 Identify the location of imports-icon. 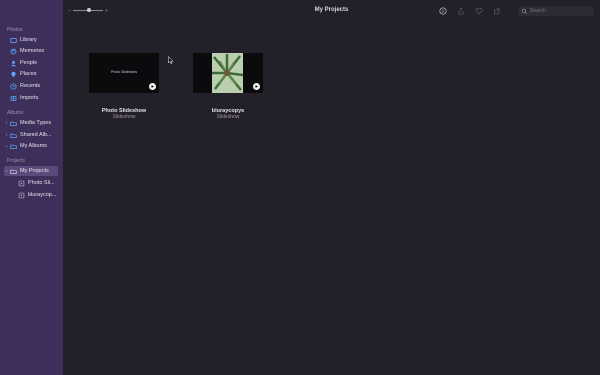
(13, 98).